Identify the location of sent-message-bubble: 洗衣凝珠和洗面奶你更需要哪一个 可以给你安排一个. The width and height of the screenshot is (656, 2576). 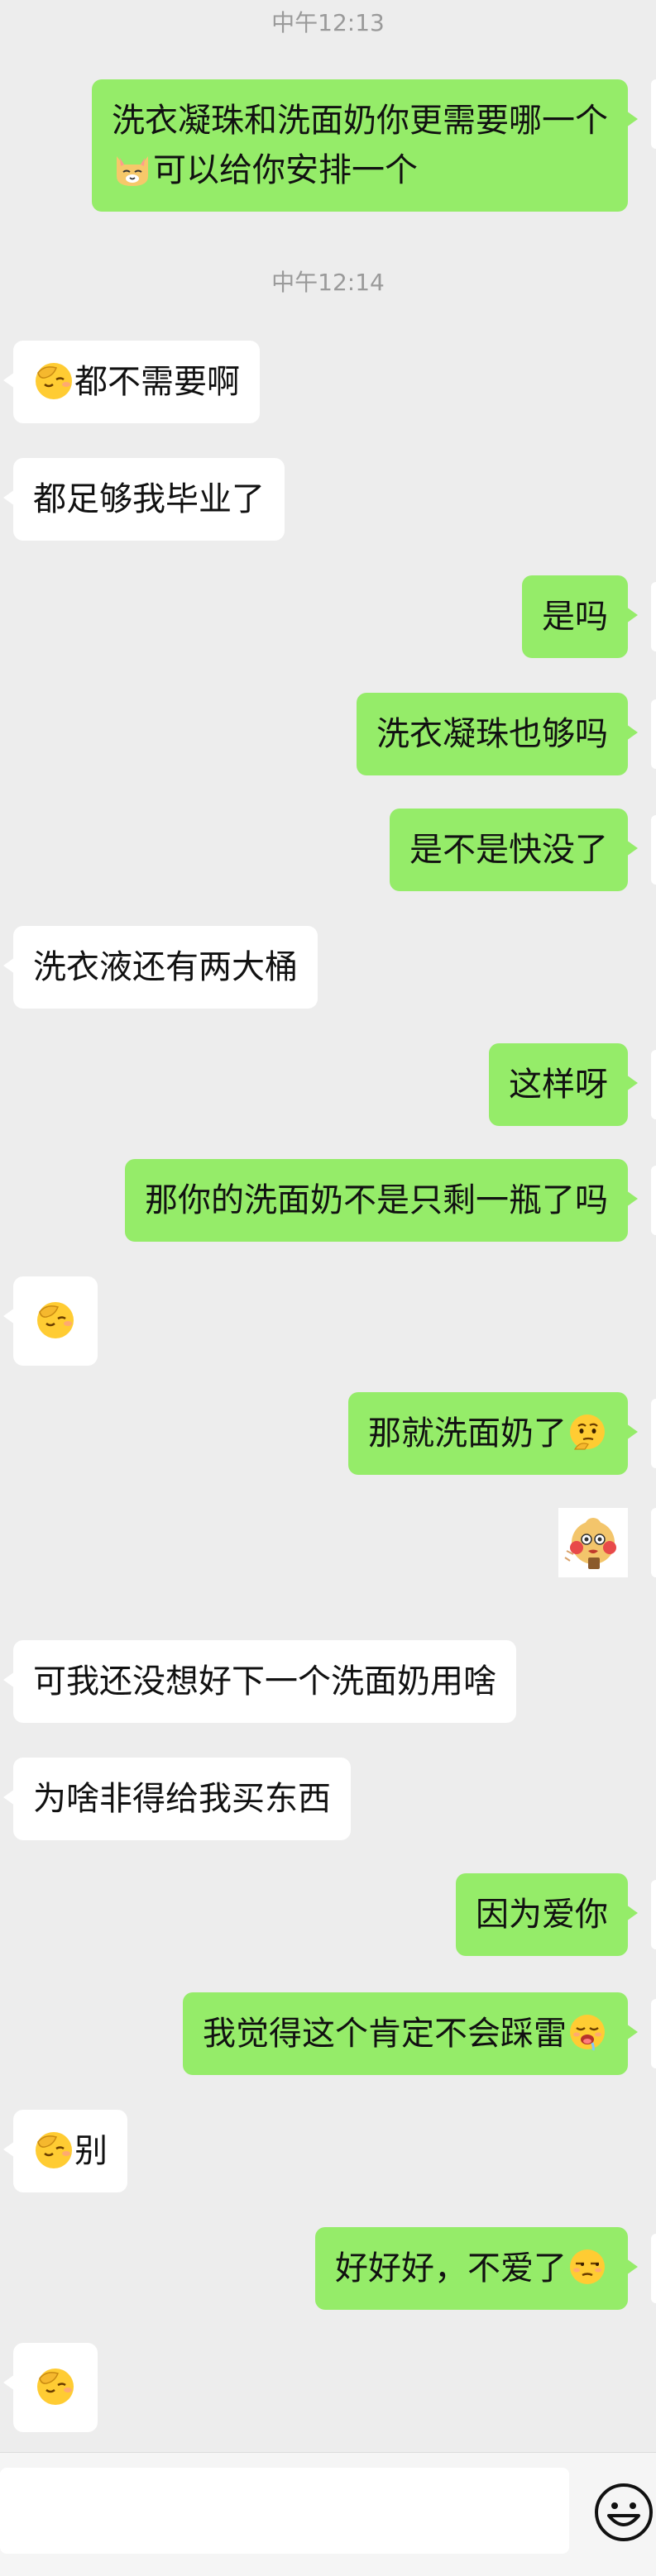
(365, 145).